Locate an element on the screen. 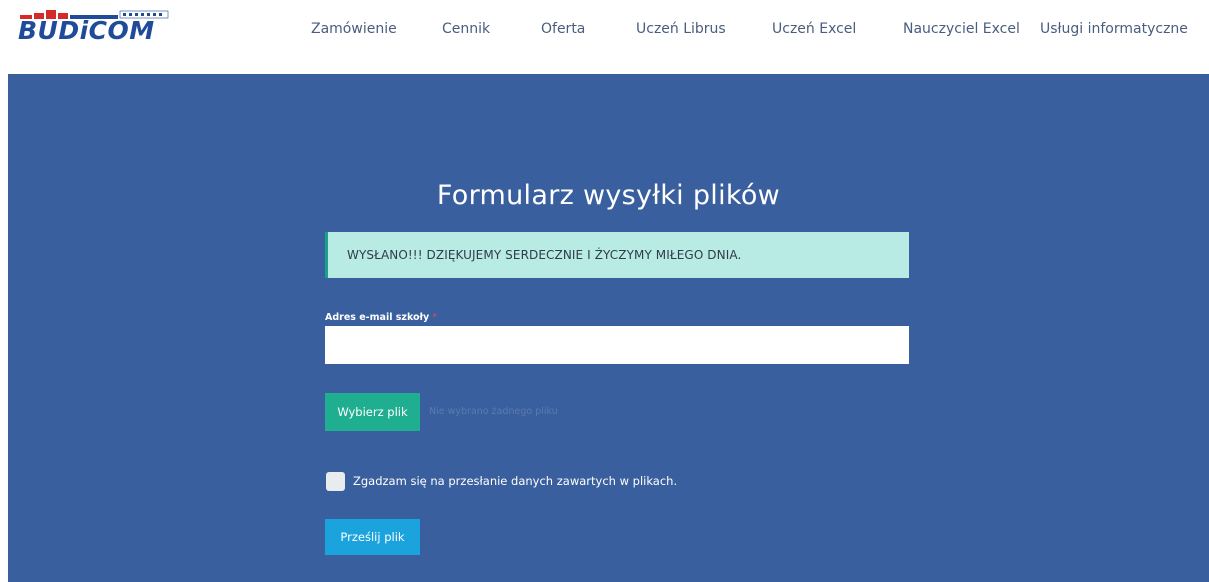 This screenshot has width=1209, height=582. email-label: Adres e-mail szkoły * is located at coordinates (381, 318).